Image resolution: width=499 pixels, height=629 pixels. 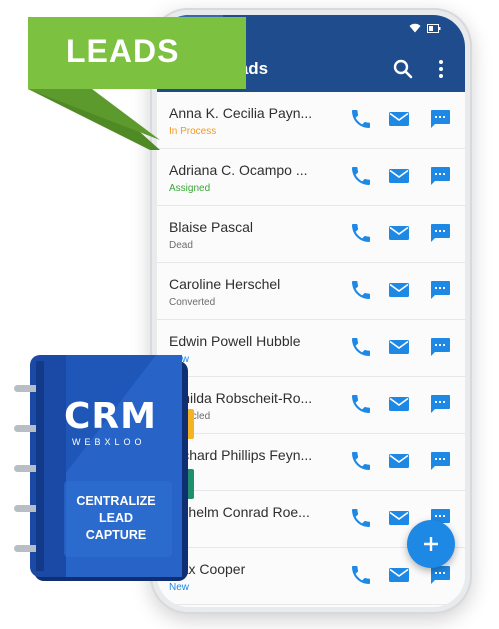 I want to click on book-caption-line2: LEAD, so click(x=116, y=518).